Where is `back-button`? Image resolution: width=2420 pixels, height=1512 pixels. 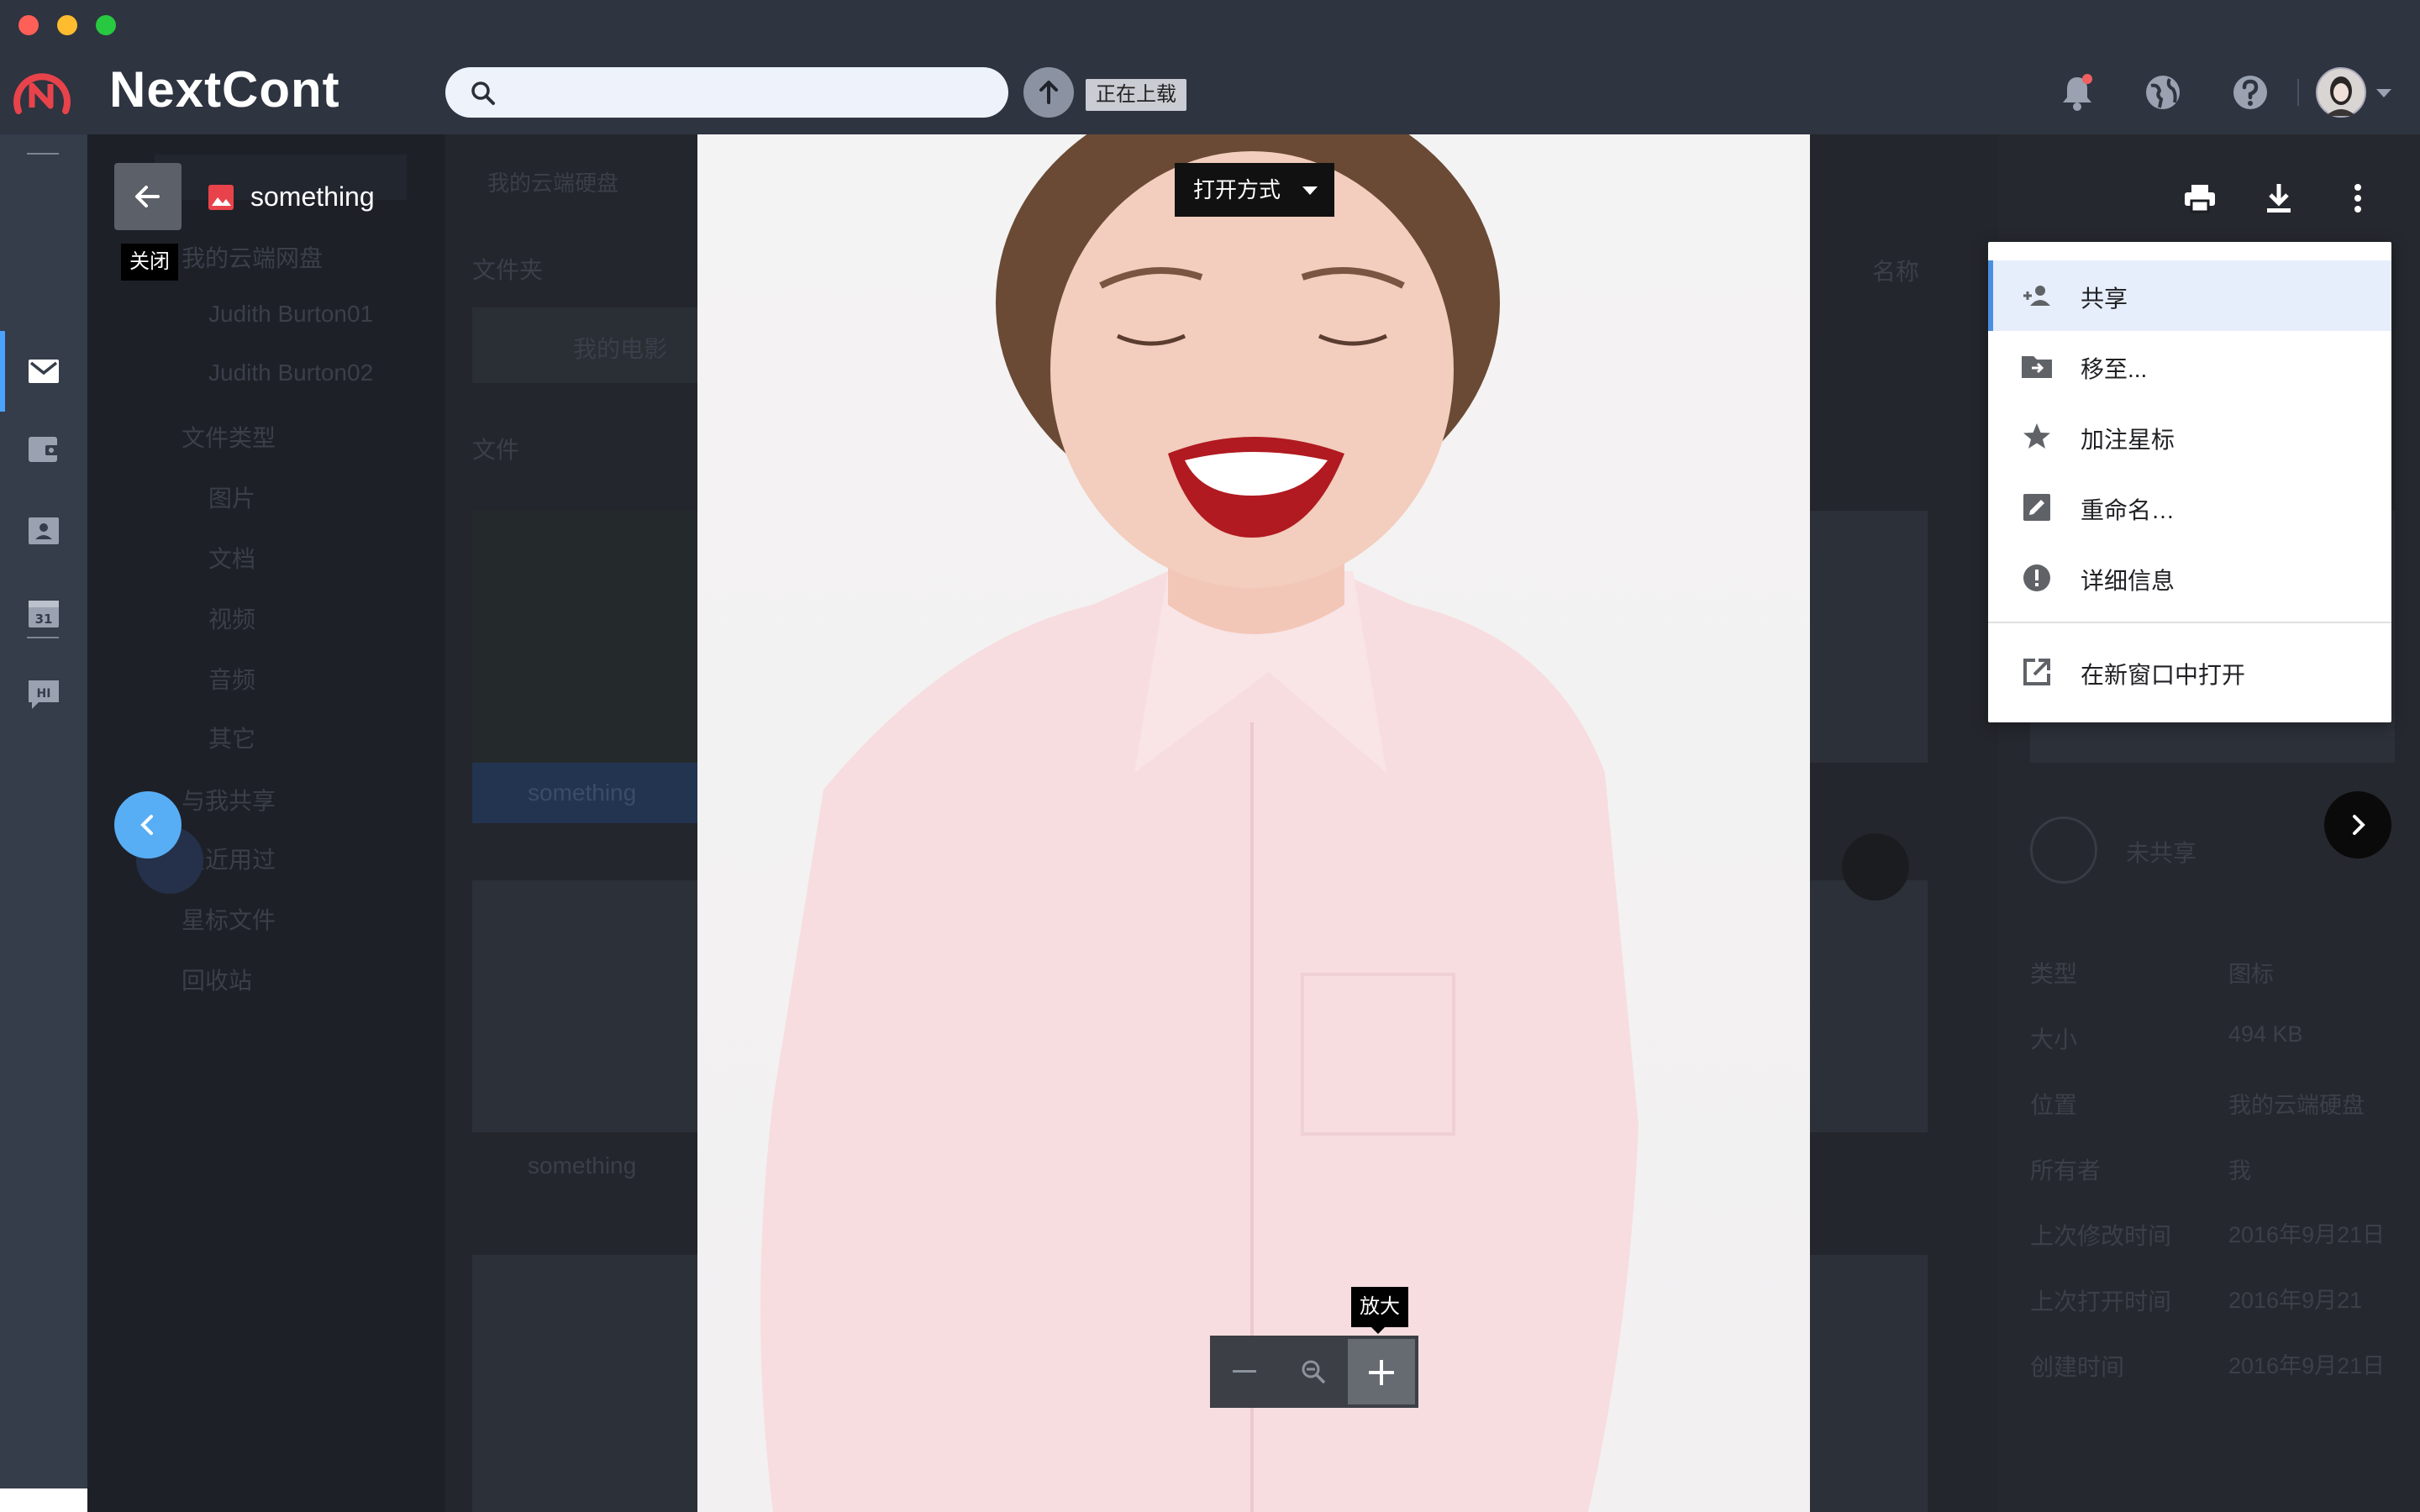
back-button is located at coordinates (148, 196).